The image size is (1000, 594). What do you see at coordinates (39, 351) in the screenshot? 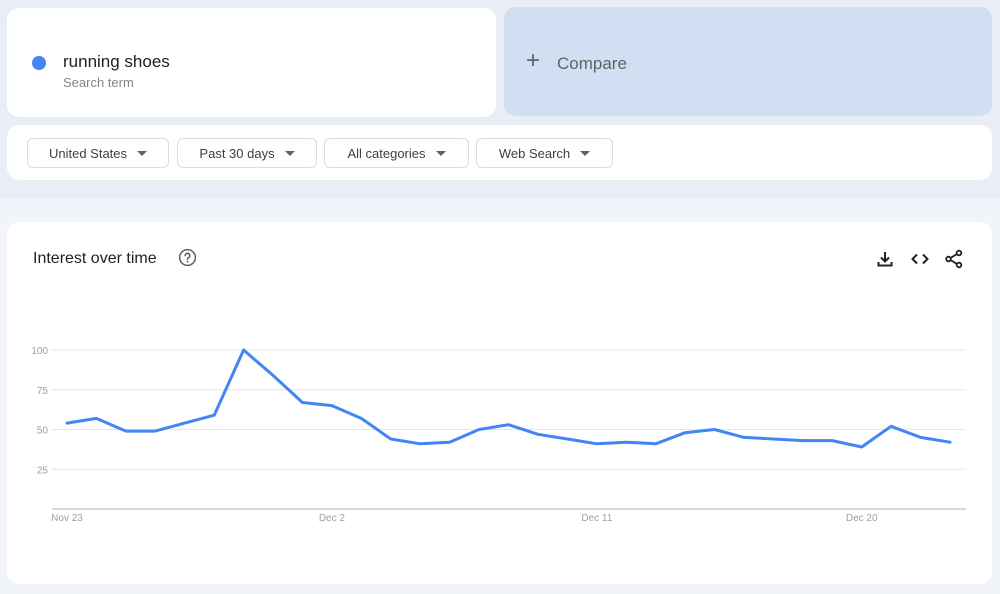
I see `y-tick-label: 100` at bounding box center [39, 351].